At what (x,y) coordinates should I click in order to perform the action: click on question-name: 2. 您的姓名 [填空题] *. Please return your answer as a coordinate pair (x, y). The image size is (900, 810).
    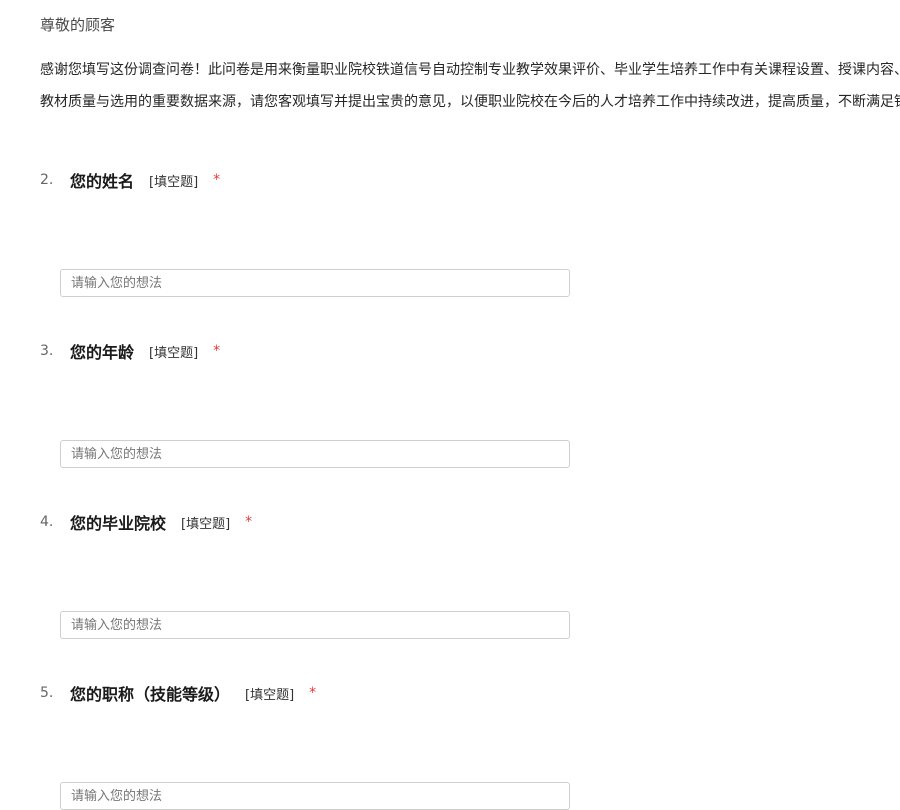
    Looking at the image, I should click on (470, 180).